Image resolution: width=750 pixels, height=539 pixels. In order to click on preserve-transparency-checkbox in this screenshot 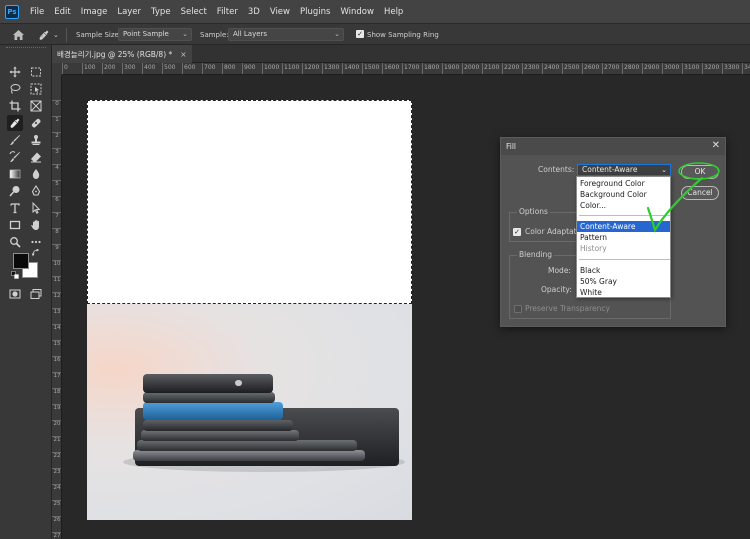, I will do `click(518, 309)`.